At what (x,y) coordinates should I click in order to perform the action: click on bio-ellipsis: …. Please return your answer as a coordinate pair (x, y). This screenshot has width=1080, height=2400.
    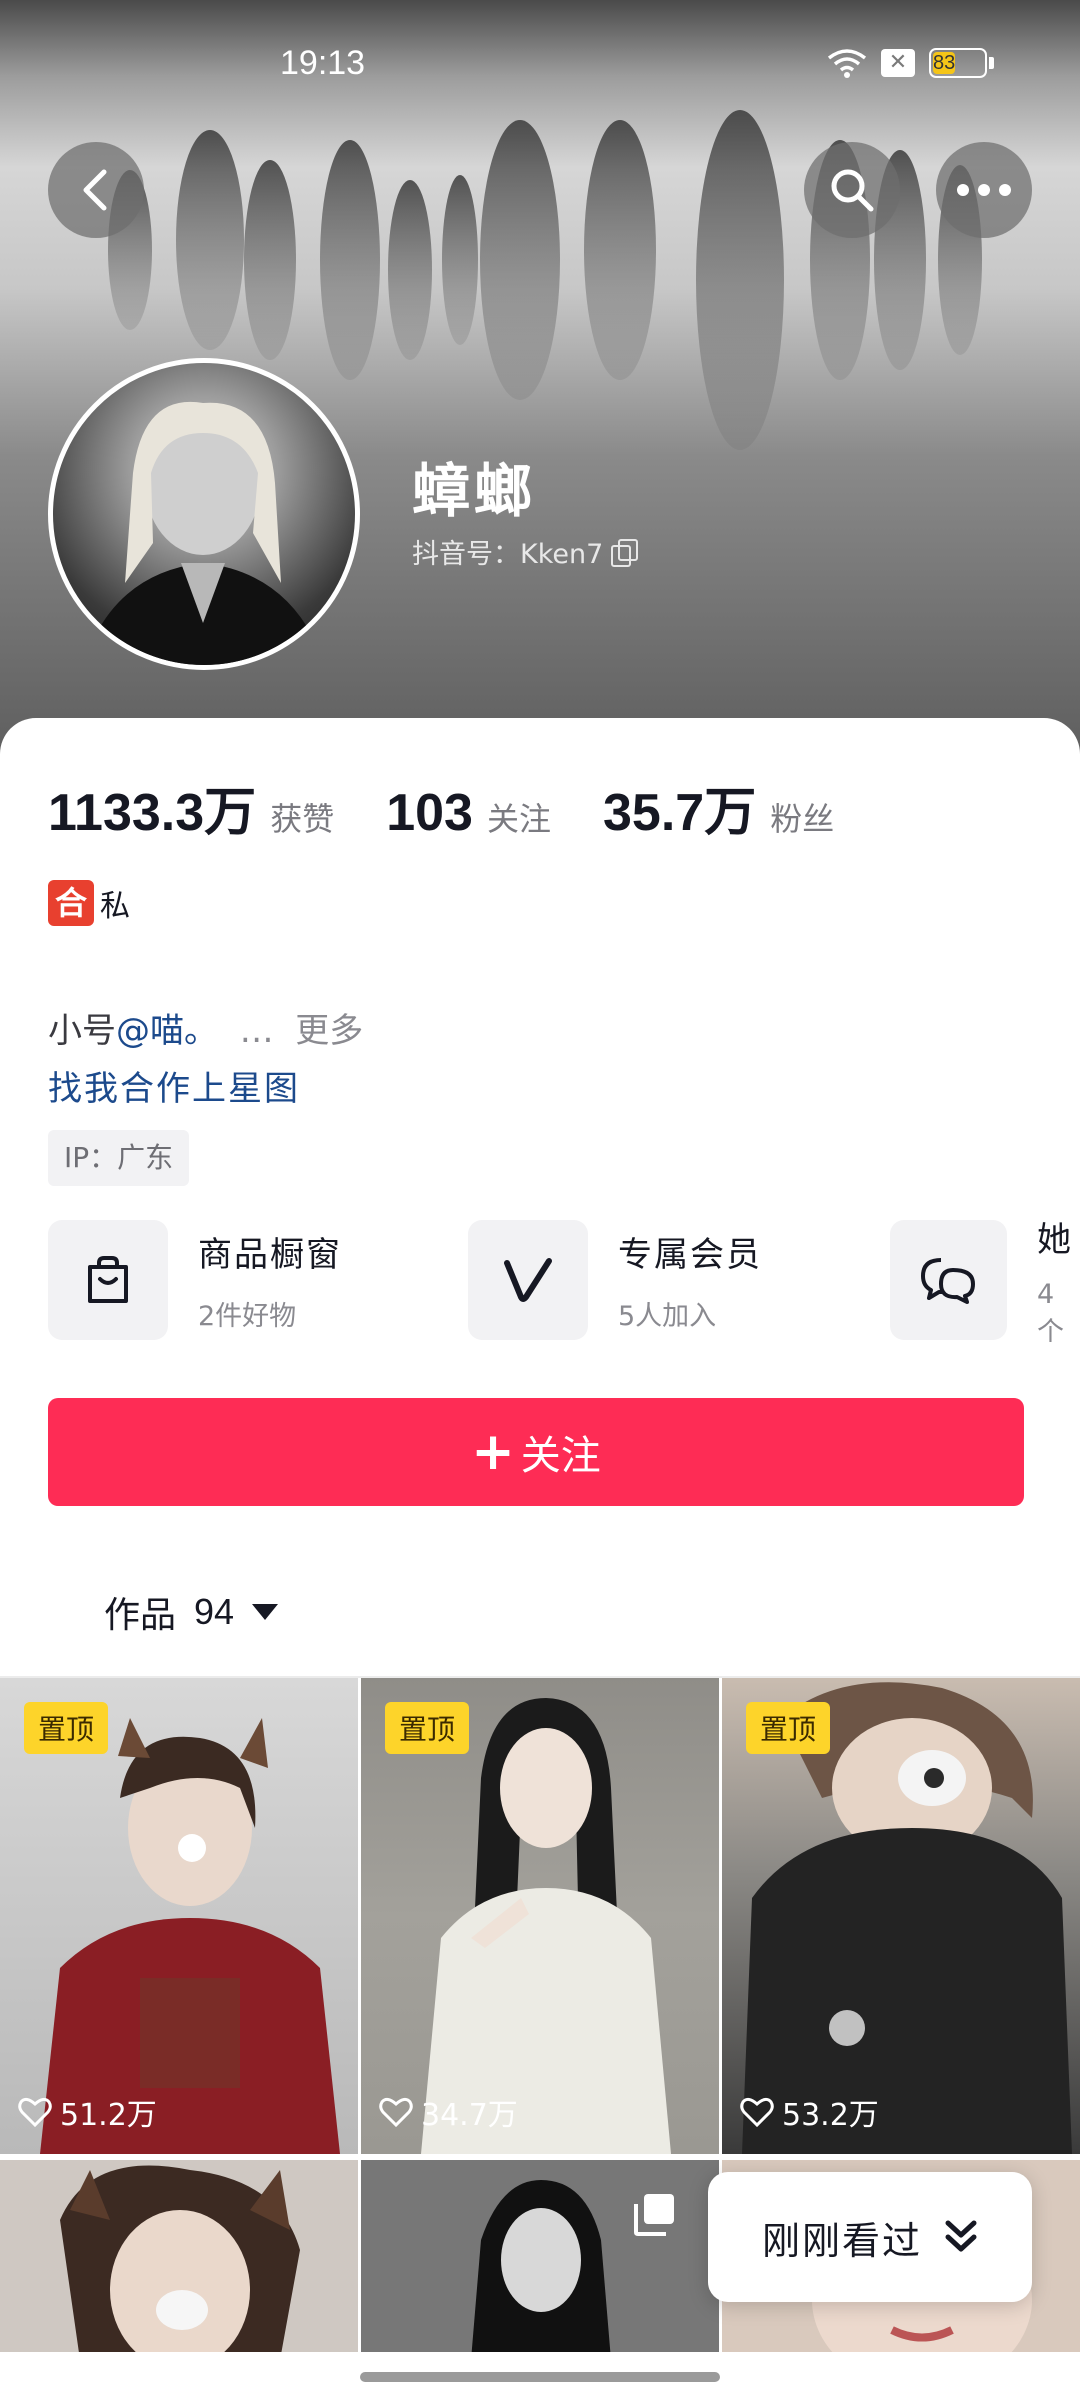
    Looking at the image, I should click on (256, 1031).